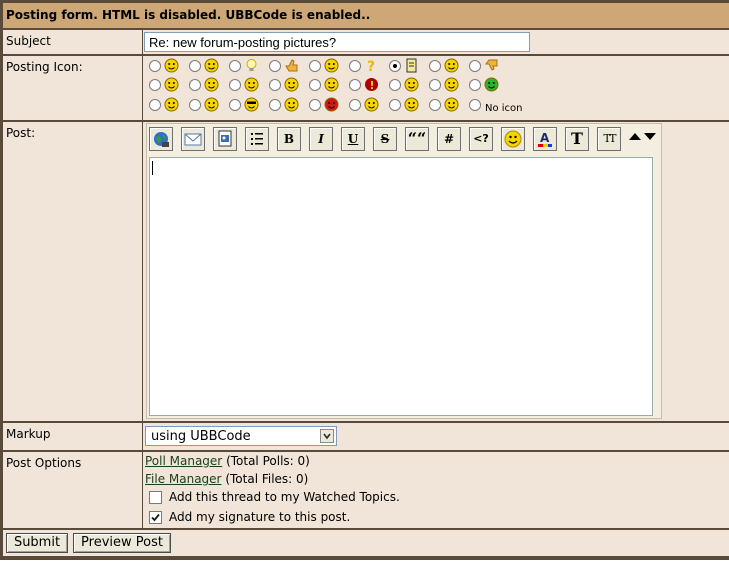 The image size is (729, 564). I want to click on code-button: <?, so click(481, 139).